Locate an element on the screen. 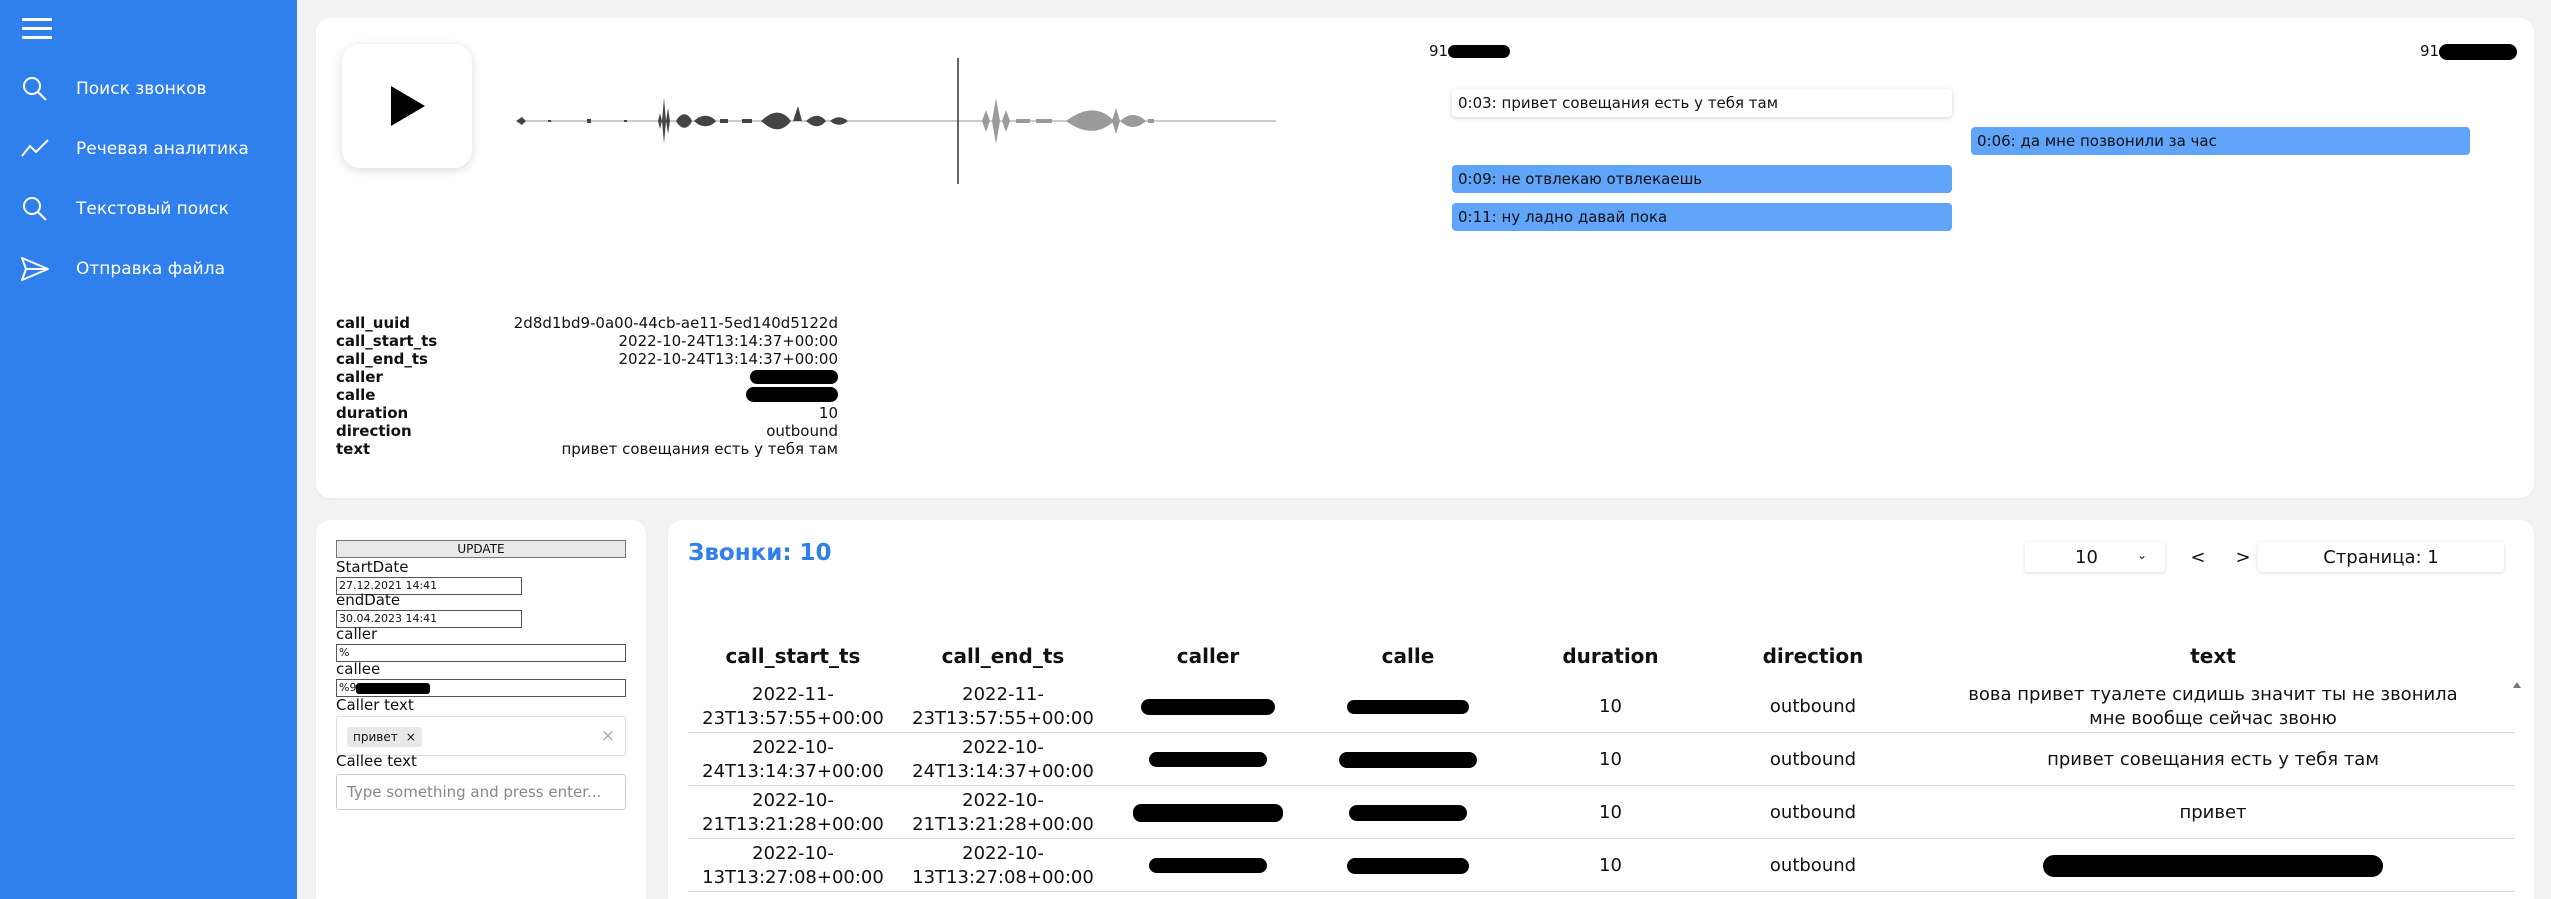 This screenshot has width=2551, height=899. meta-row-direction: direction outbound is located at coordinates (587, 431).